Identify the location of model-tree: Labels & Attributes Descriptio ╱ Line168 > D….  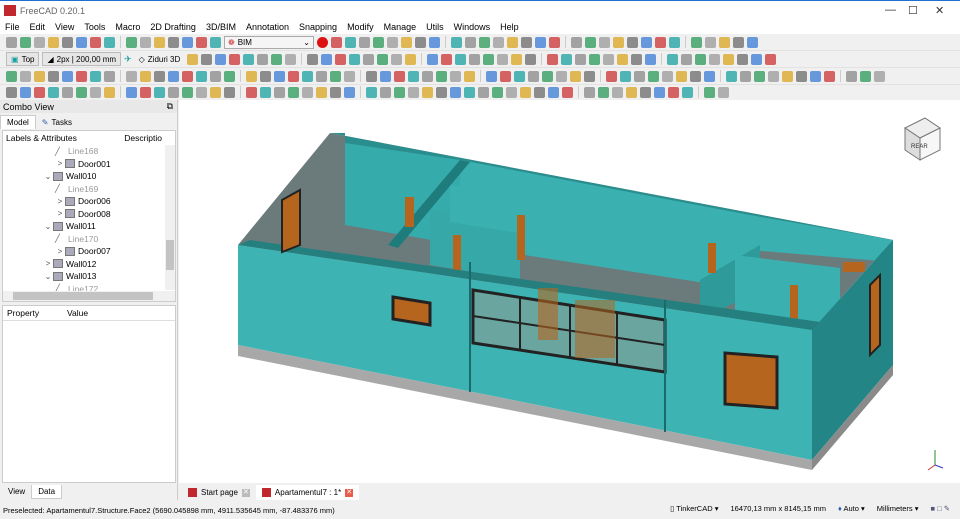
(89, 216).